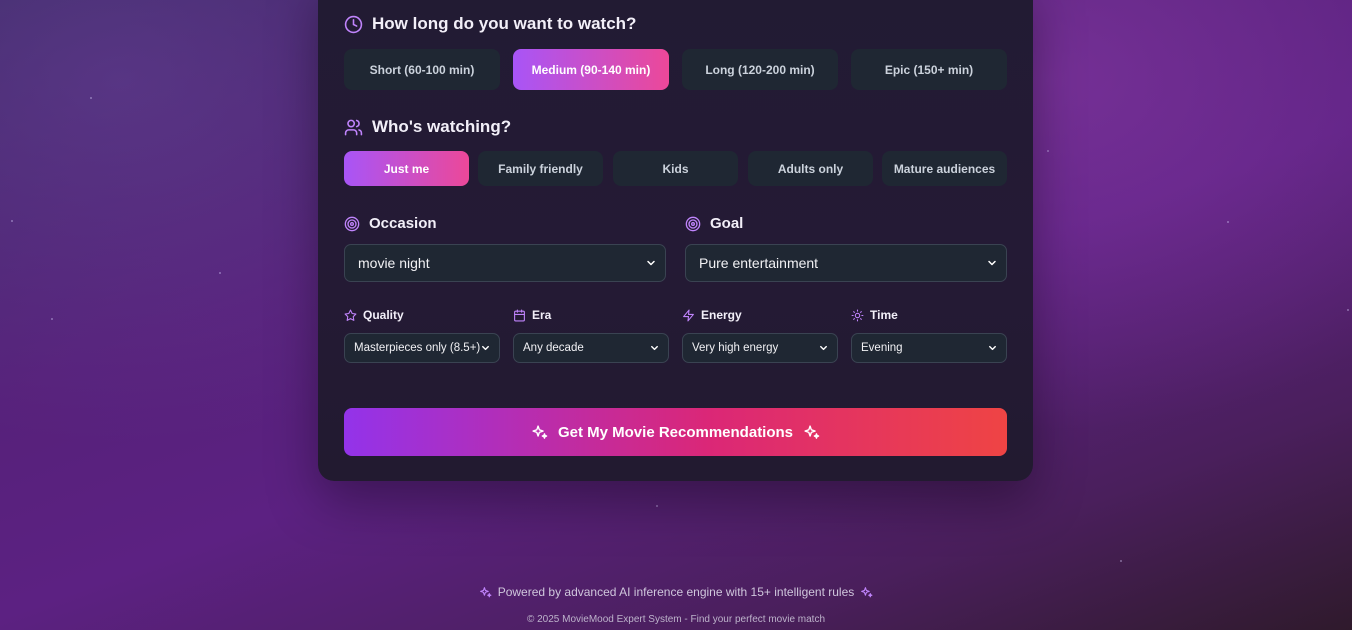 This screenshot has height=630, width=1352. Describe the element at coordinates (675, 127) in the screenshot. I see `audience-heading: Who's watching?` at that location.